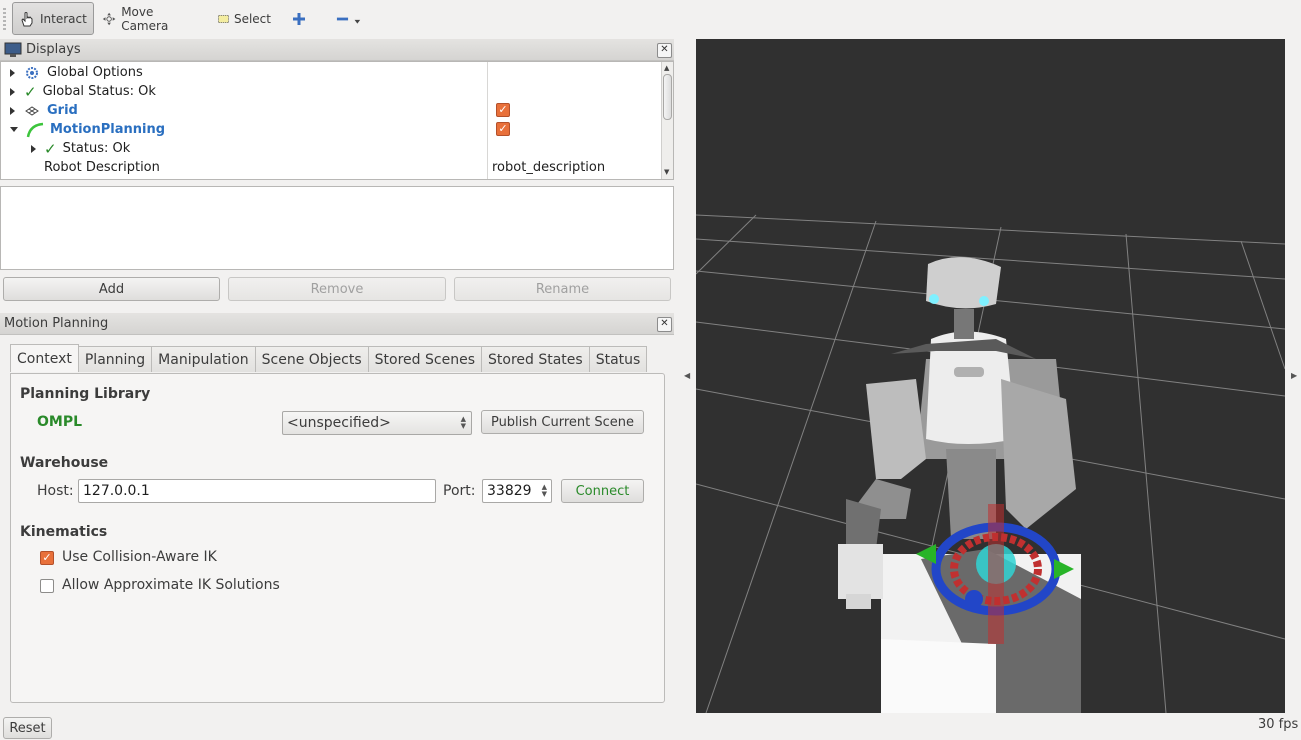 This screenshot has height=740, width=1301. I want to click on tree-label: Grid, so click(62, 110).